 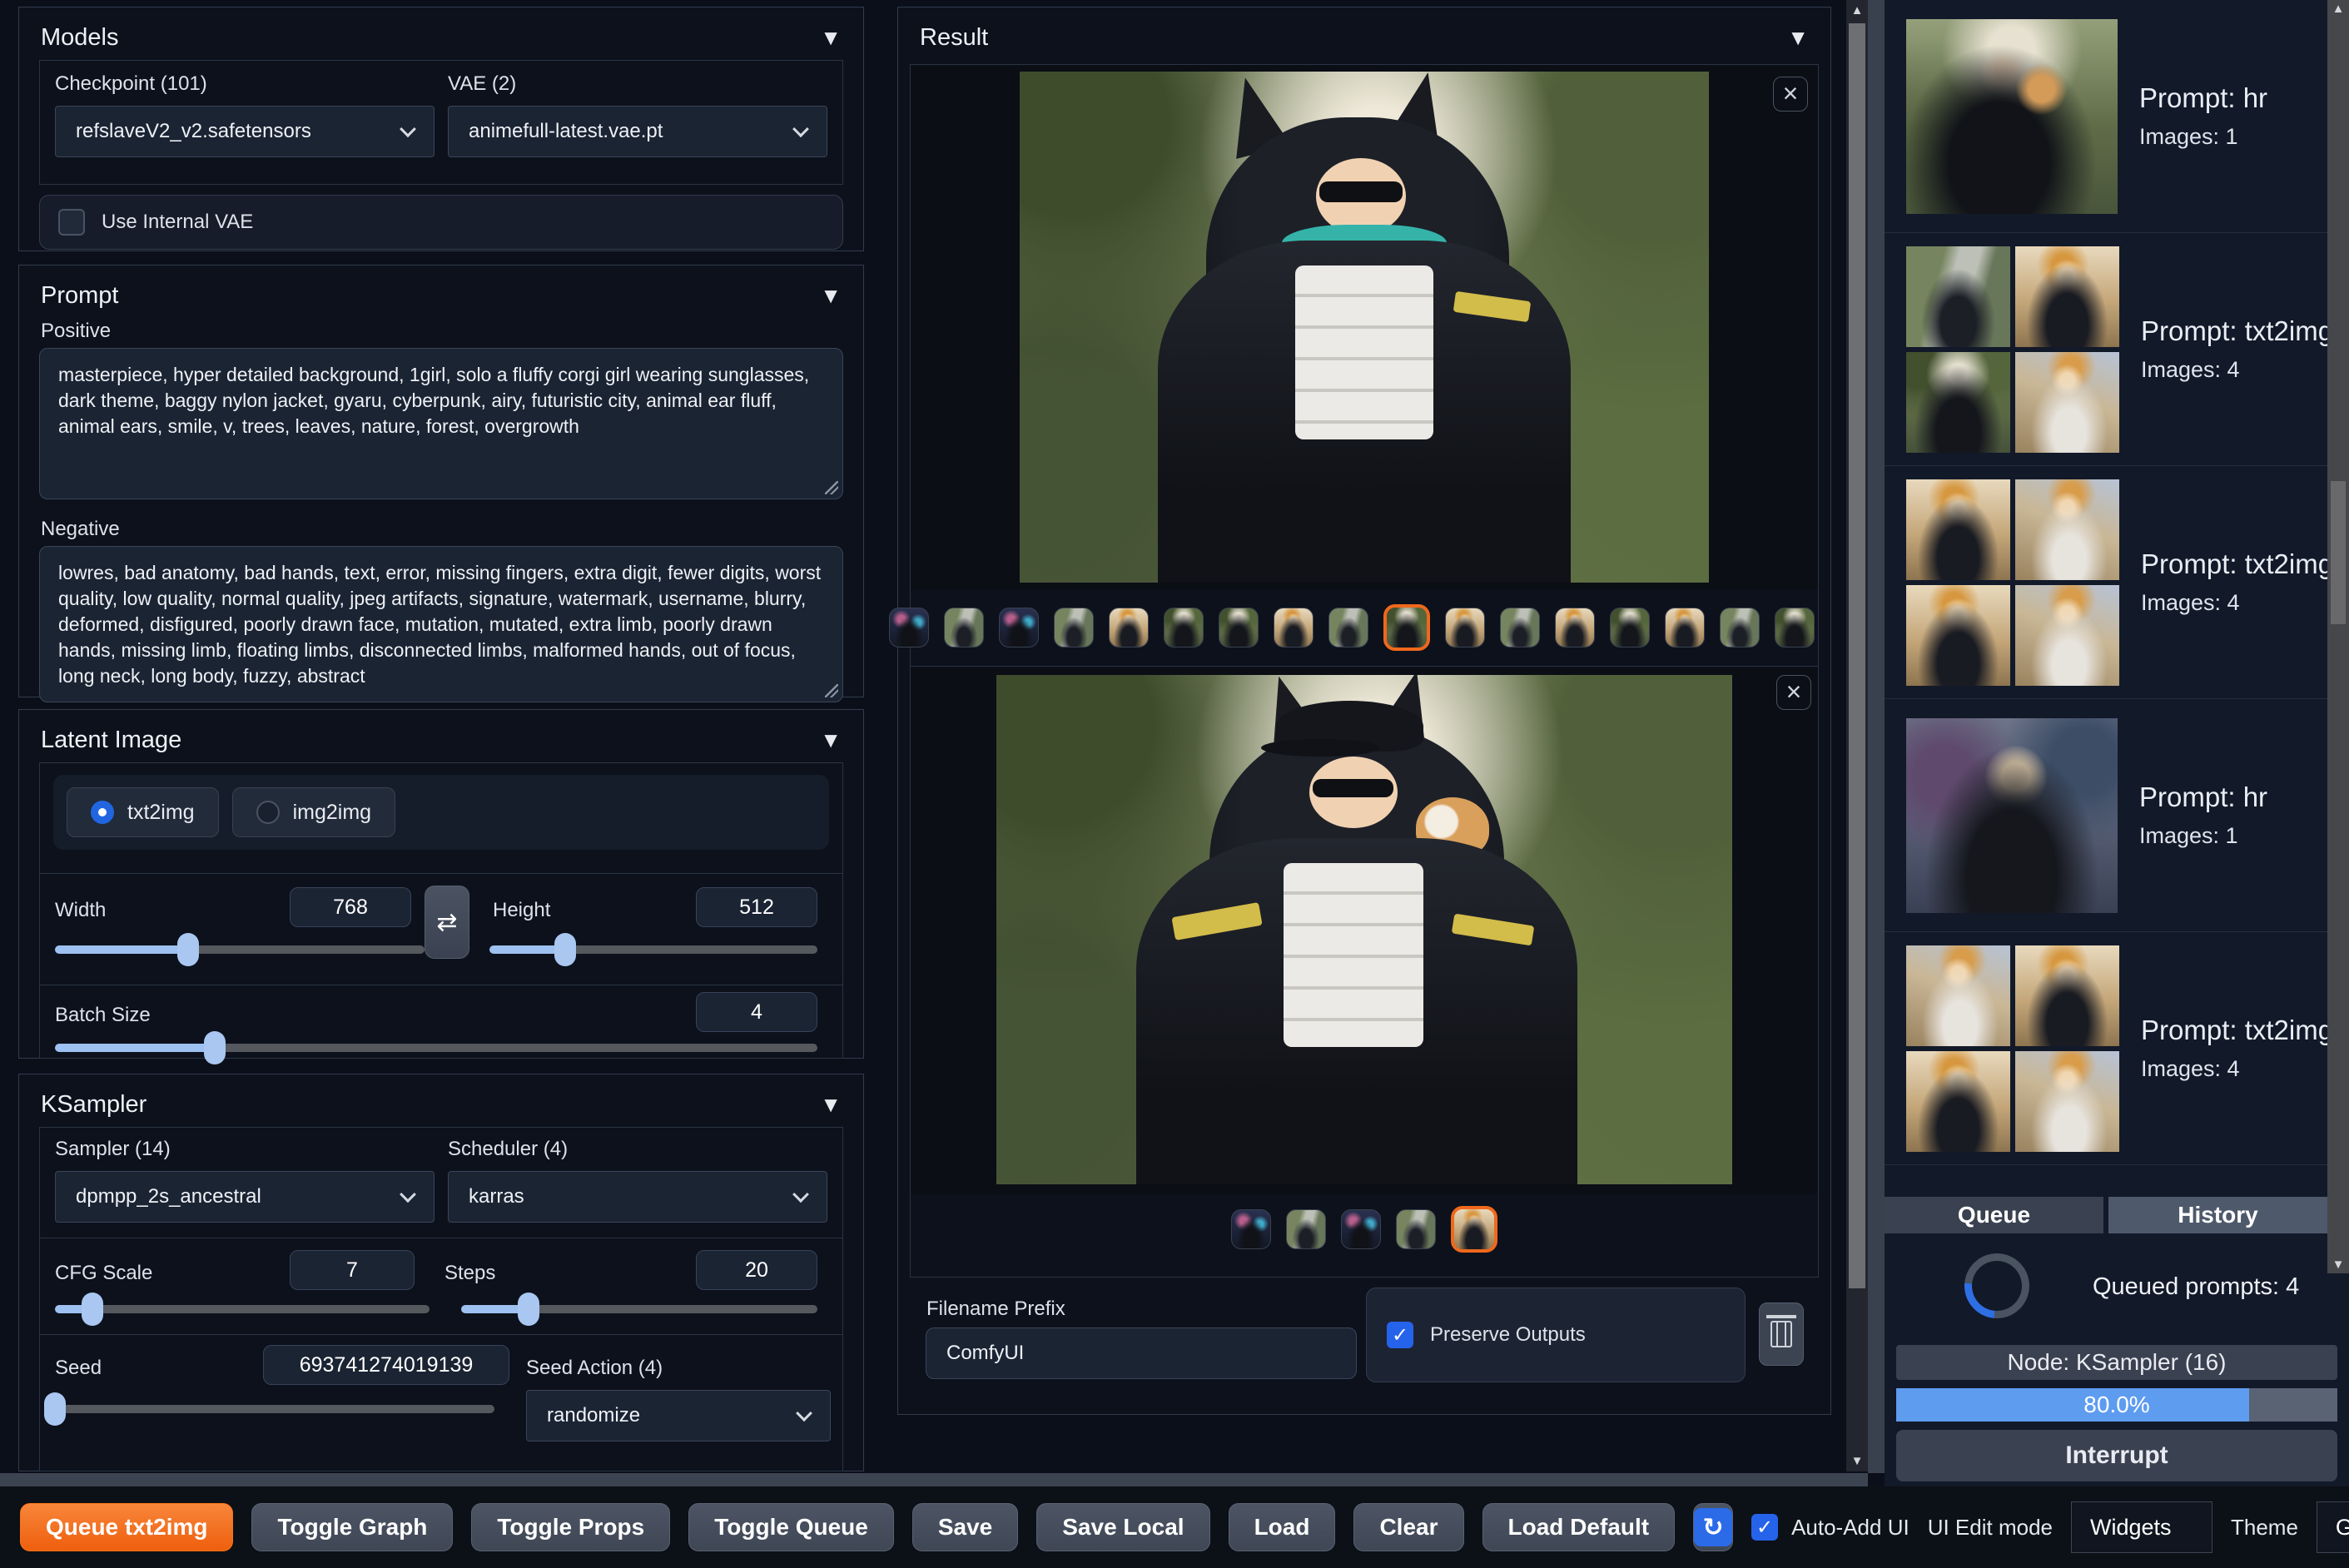 I want to click on interrupt-button: Interrupt, so click(x=2116, y=1455).